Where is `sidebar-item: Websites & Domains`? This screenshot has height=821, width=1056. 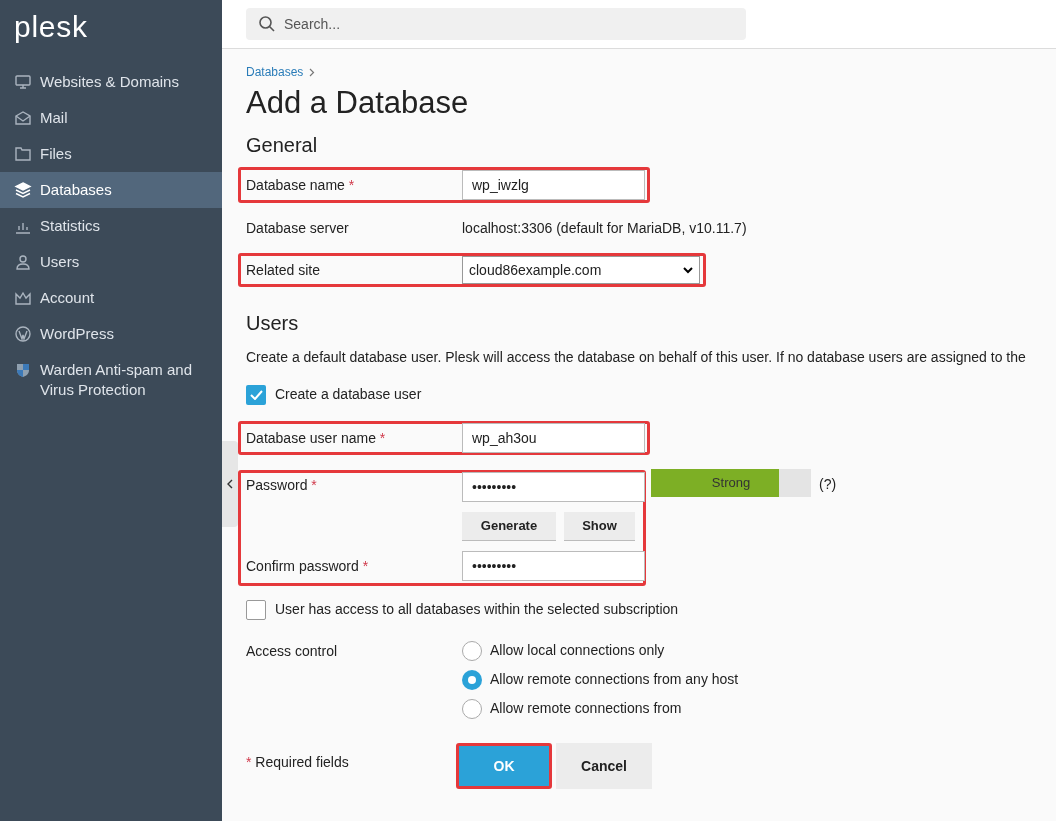 sidebar-item: Websites & Domains is located at coordinates (111, 82).